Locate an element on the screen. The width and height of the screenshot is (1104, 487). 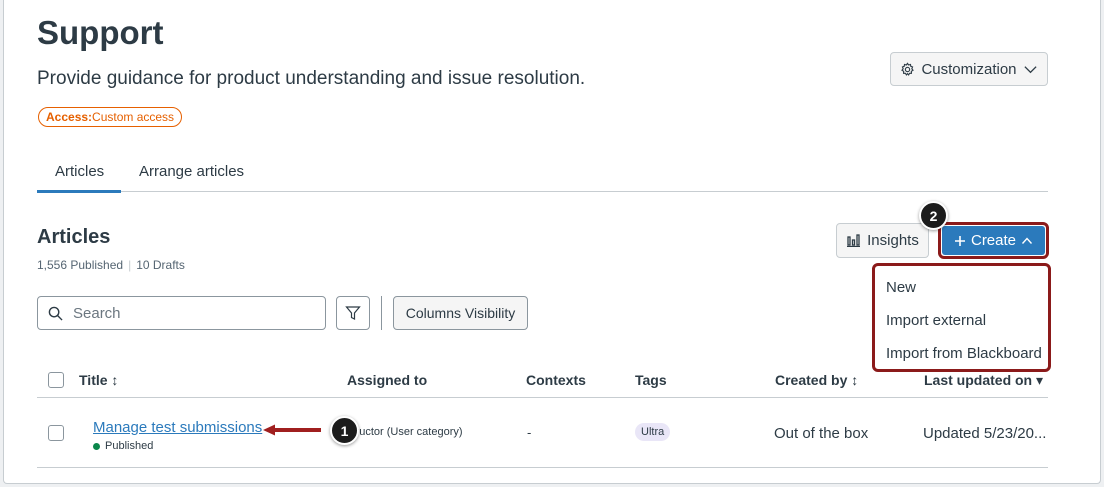
chevron-down-icon is located at coordinates (1030, 69).